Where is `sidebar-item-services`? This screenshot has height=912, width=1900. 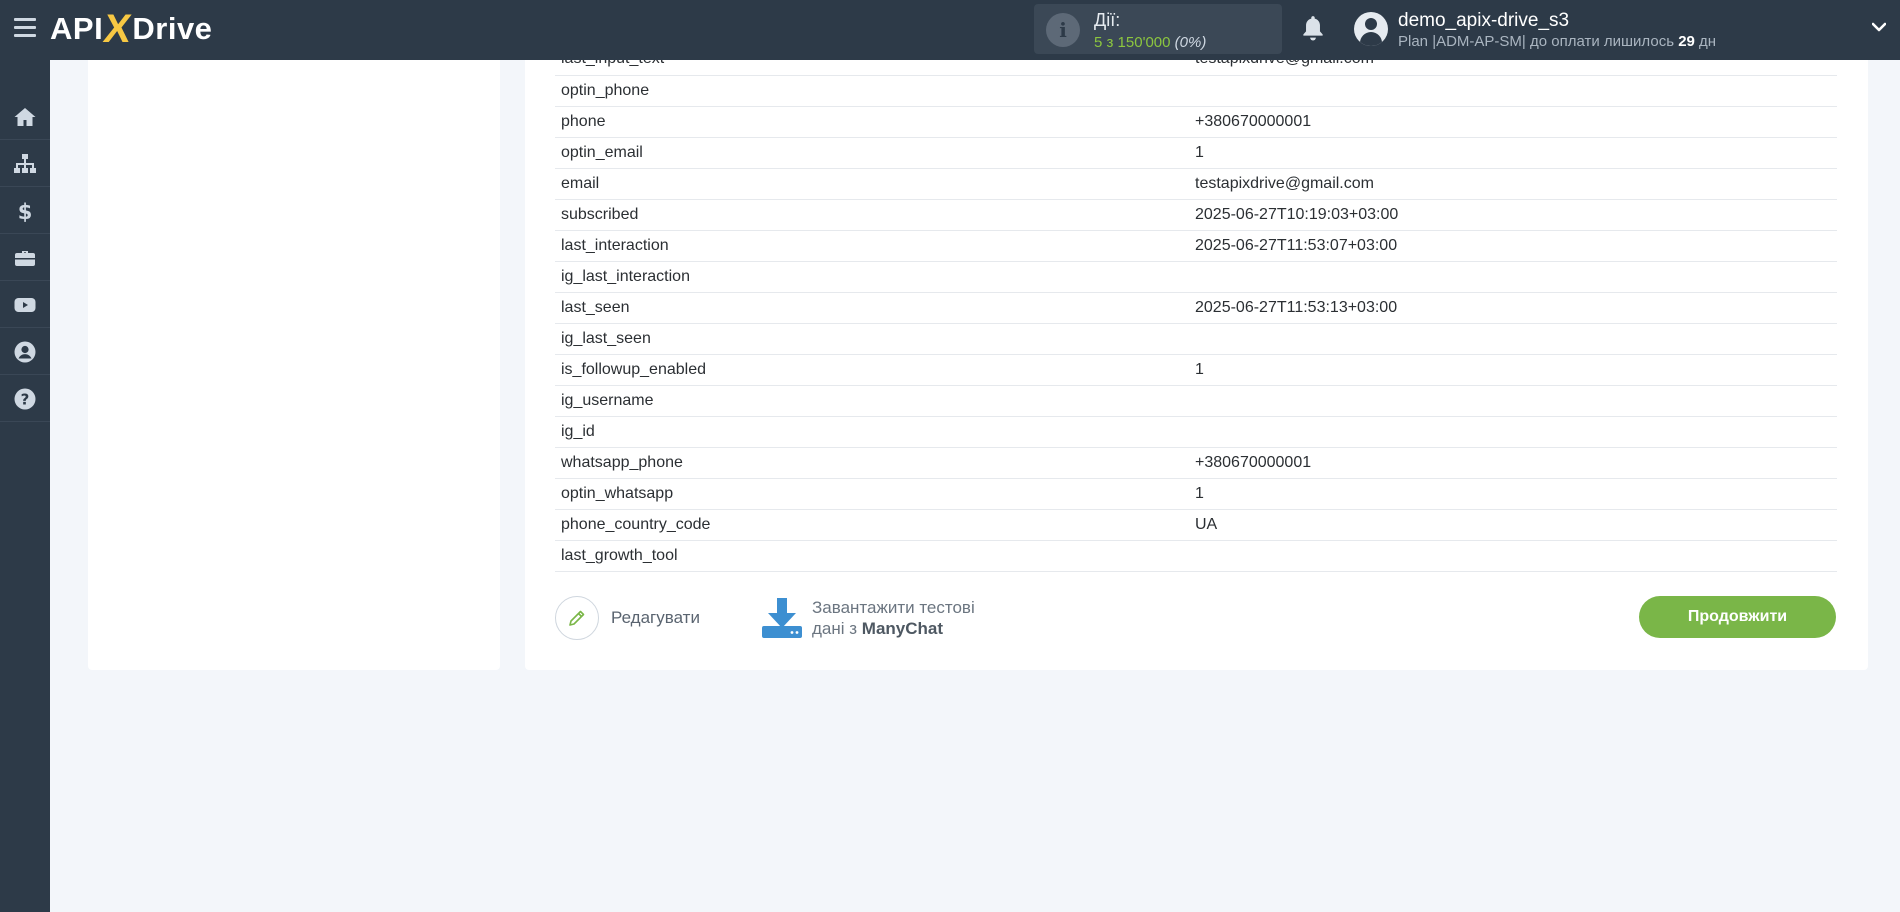
sidebar-item-services is located at coordinates (25, 258).